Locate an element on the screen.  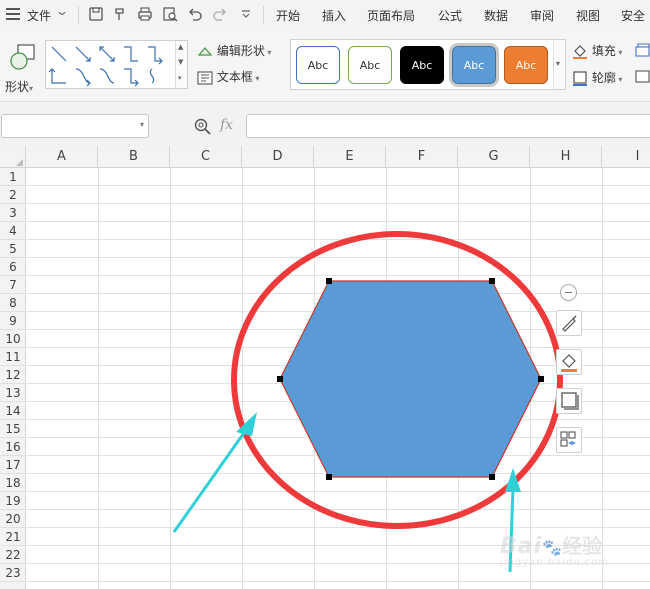
brush-icon is located at coordinates (569, 323).